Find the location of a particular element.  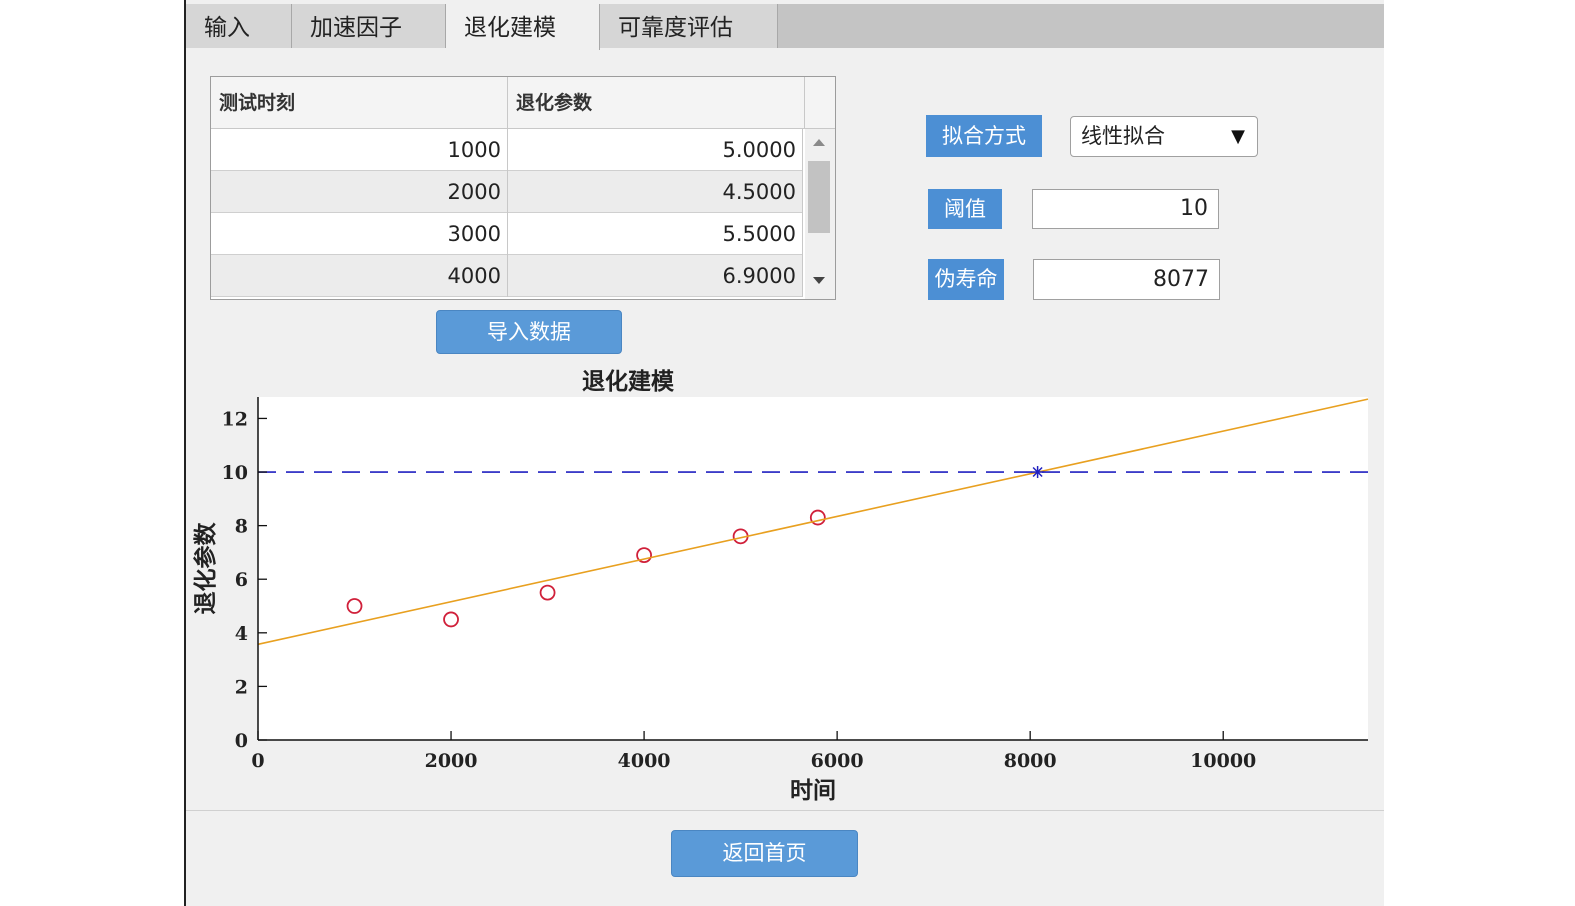

x-tick-label: 4000 is located at coordinates (644, 761).